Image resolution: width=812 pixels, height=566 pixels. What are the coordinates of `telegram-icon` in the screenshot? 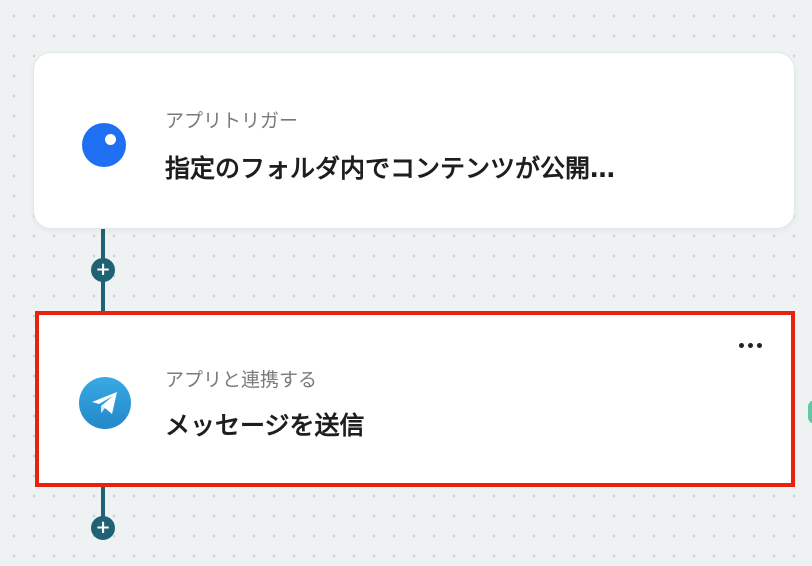 It's located at (105, 403).